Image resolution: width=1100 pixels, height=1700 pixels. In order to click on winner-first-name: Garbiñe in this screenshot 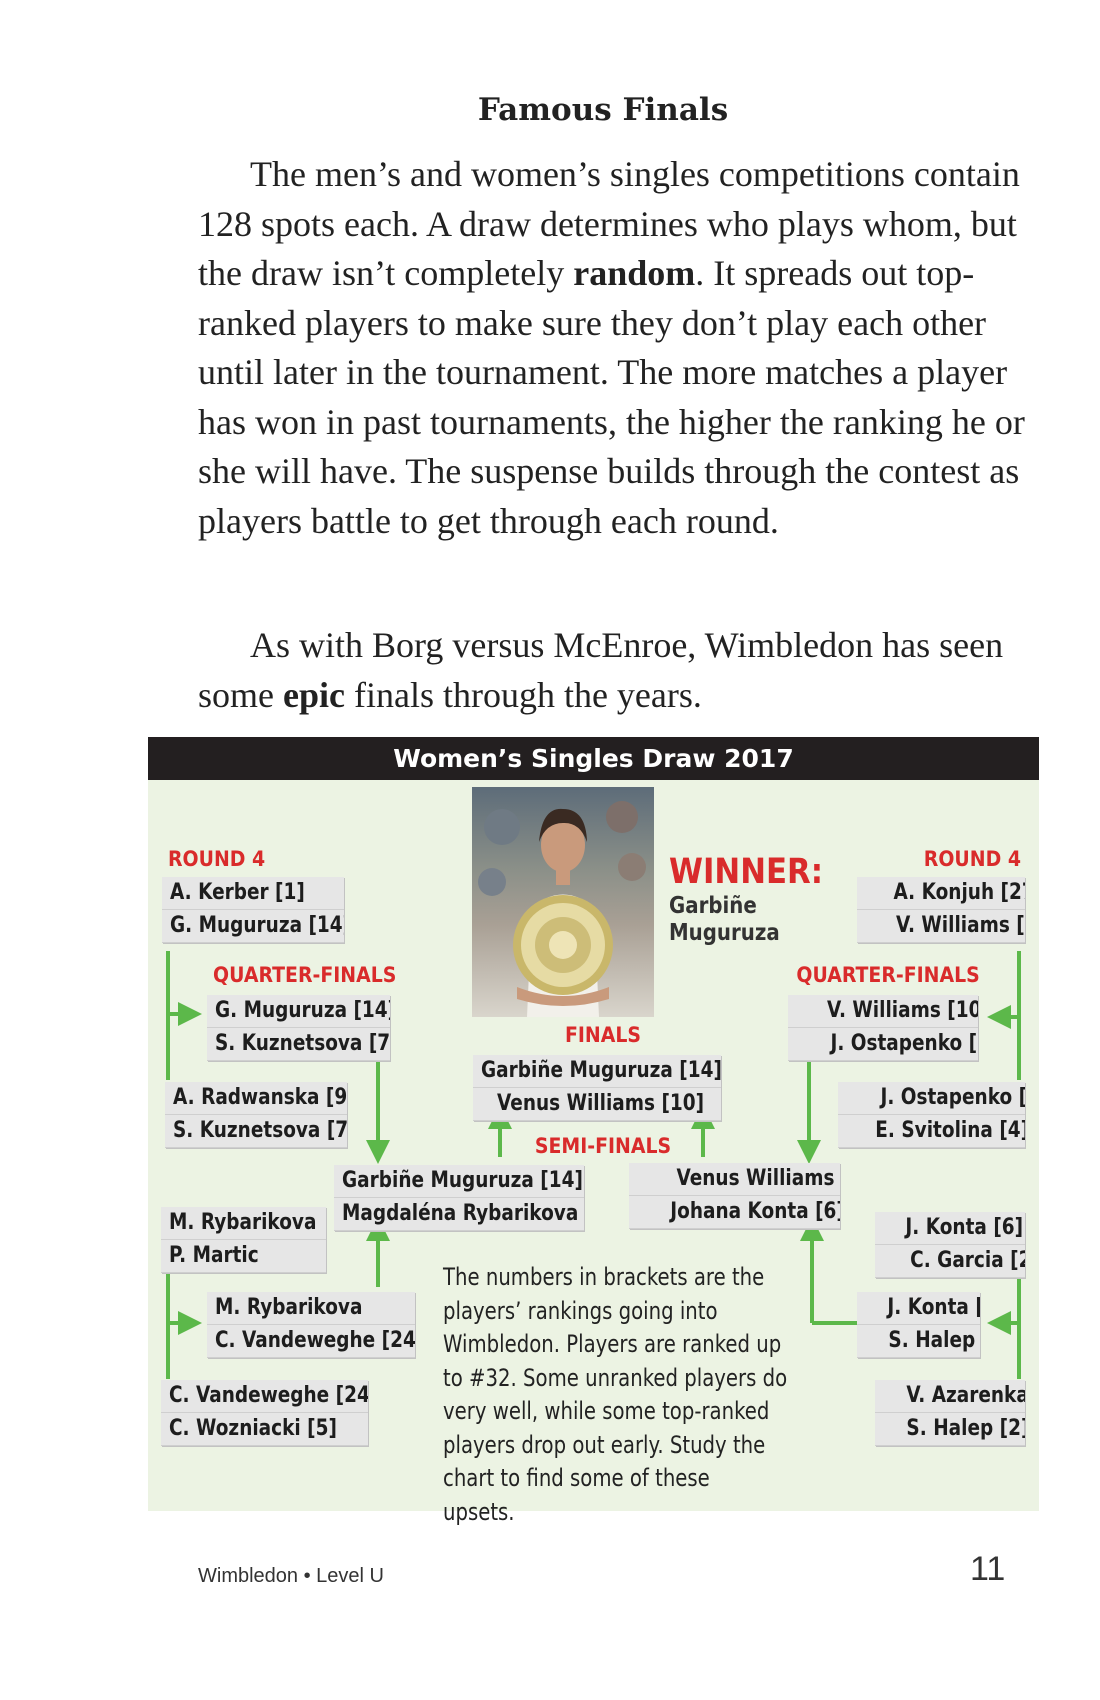, I will do `click(713, 906)`.